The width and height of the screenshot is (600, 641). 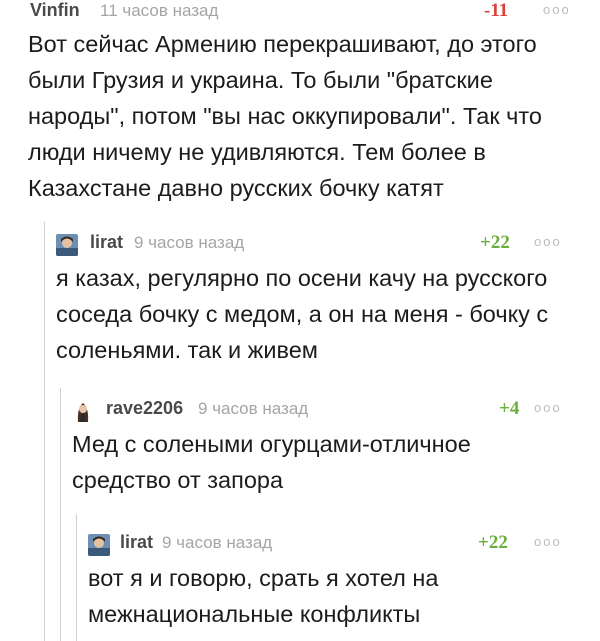 I want to click on comment-time: 11 часов назад, so click(x=159, y=11).